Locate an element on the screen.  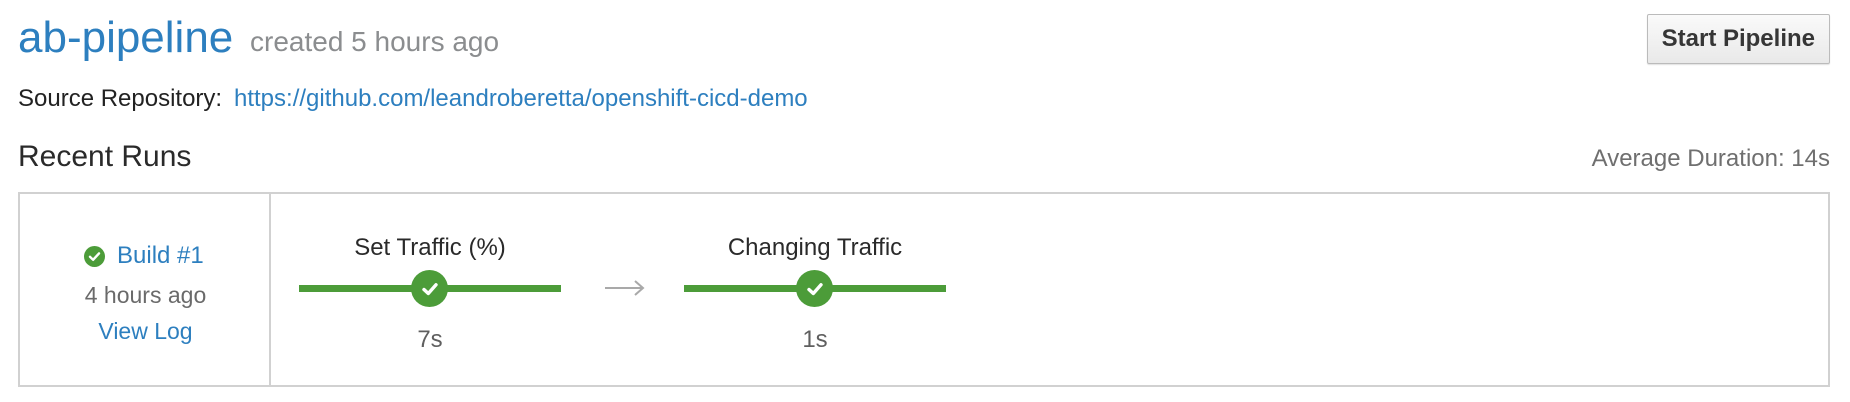
start-pipeline-button: Start Pipeline is located at coordinates (1738, 39).